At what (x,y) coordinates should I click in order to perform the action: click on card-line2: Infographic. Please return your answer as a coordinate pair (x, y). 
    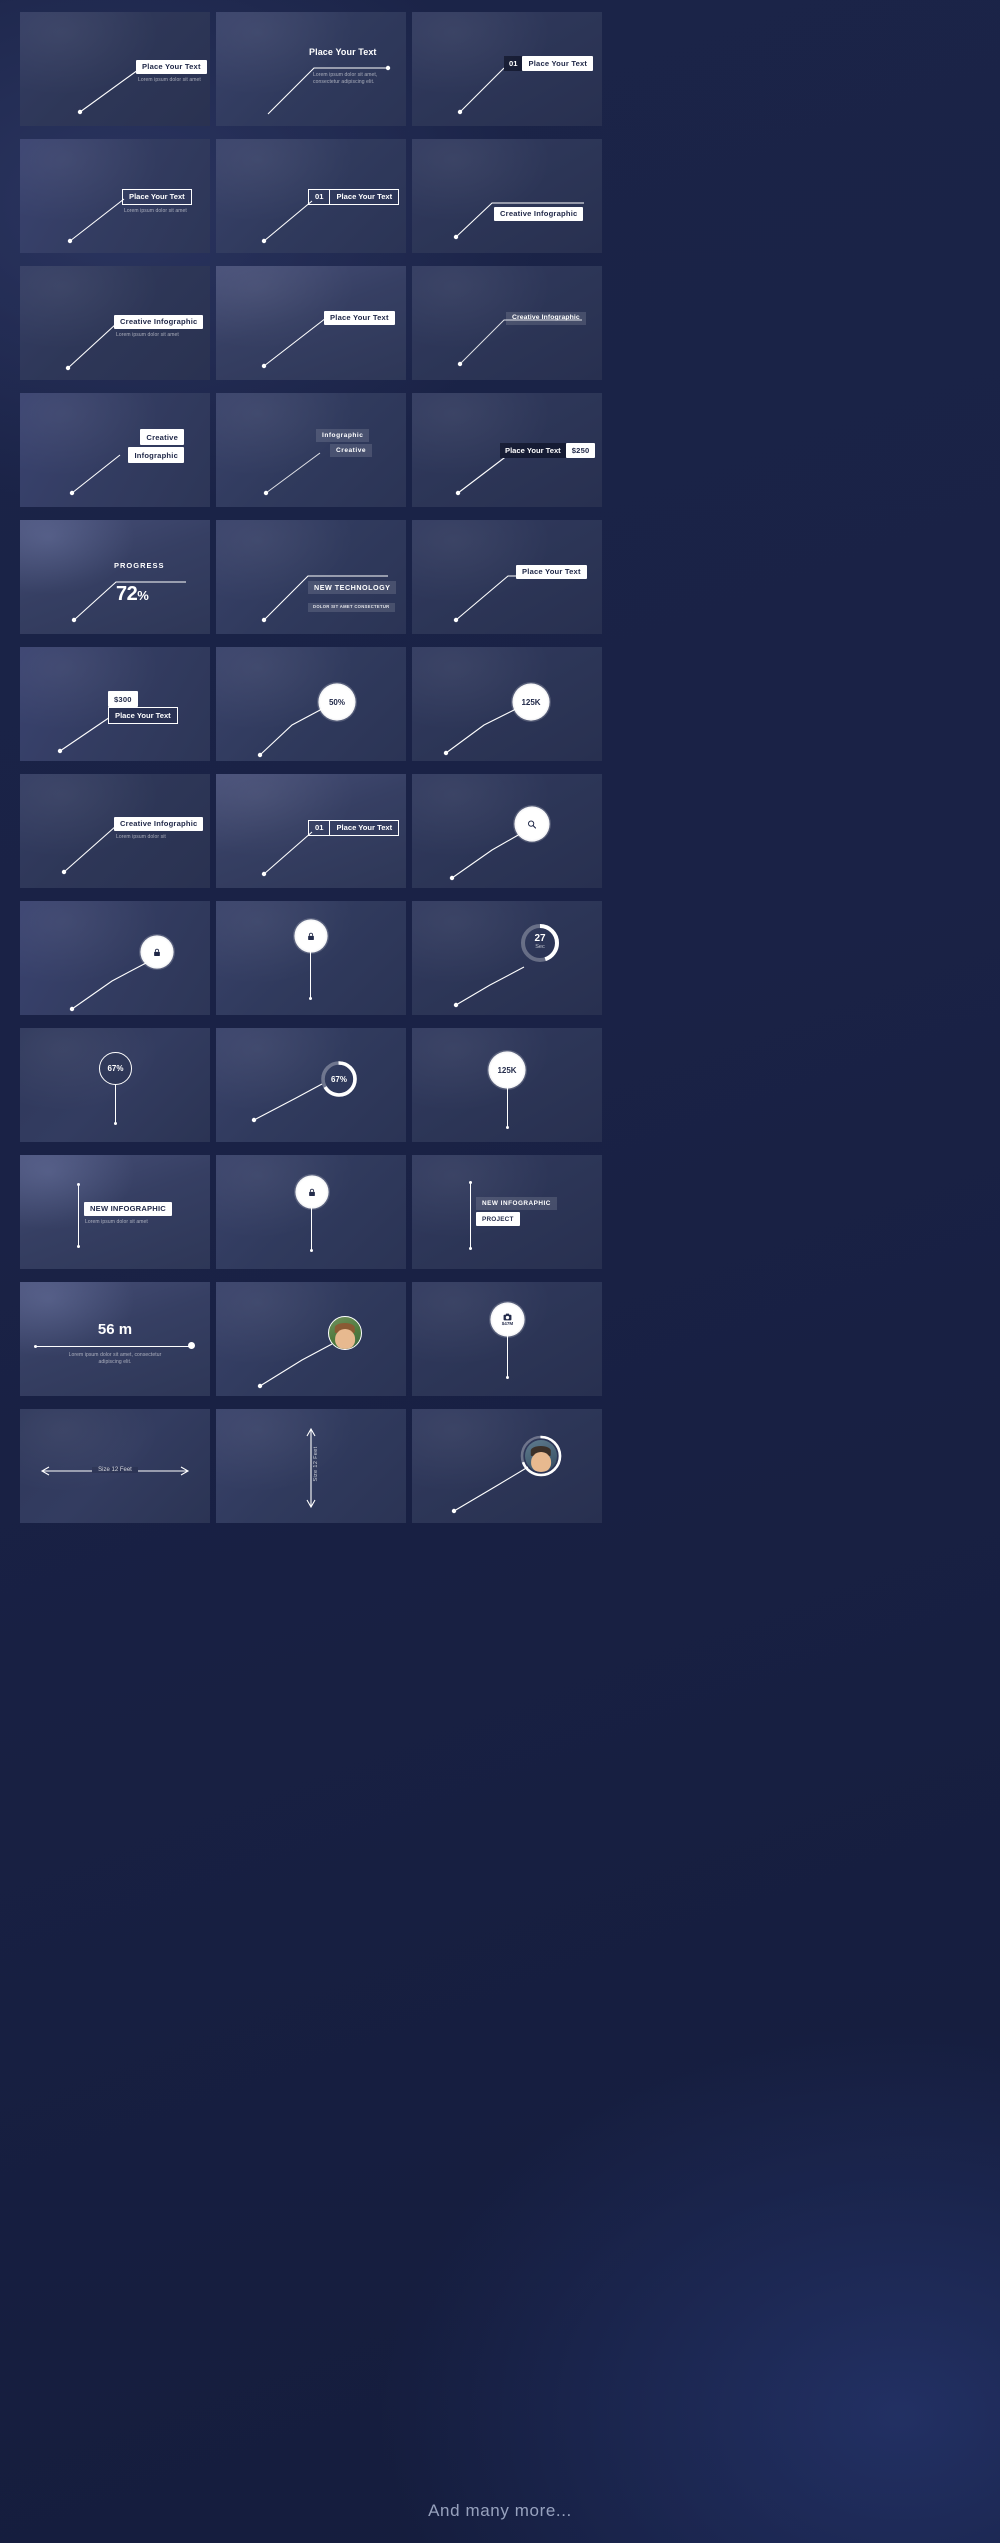
    Looking at the image, I should click on (156, 455).